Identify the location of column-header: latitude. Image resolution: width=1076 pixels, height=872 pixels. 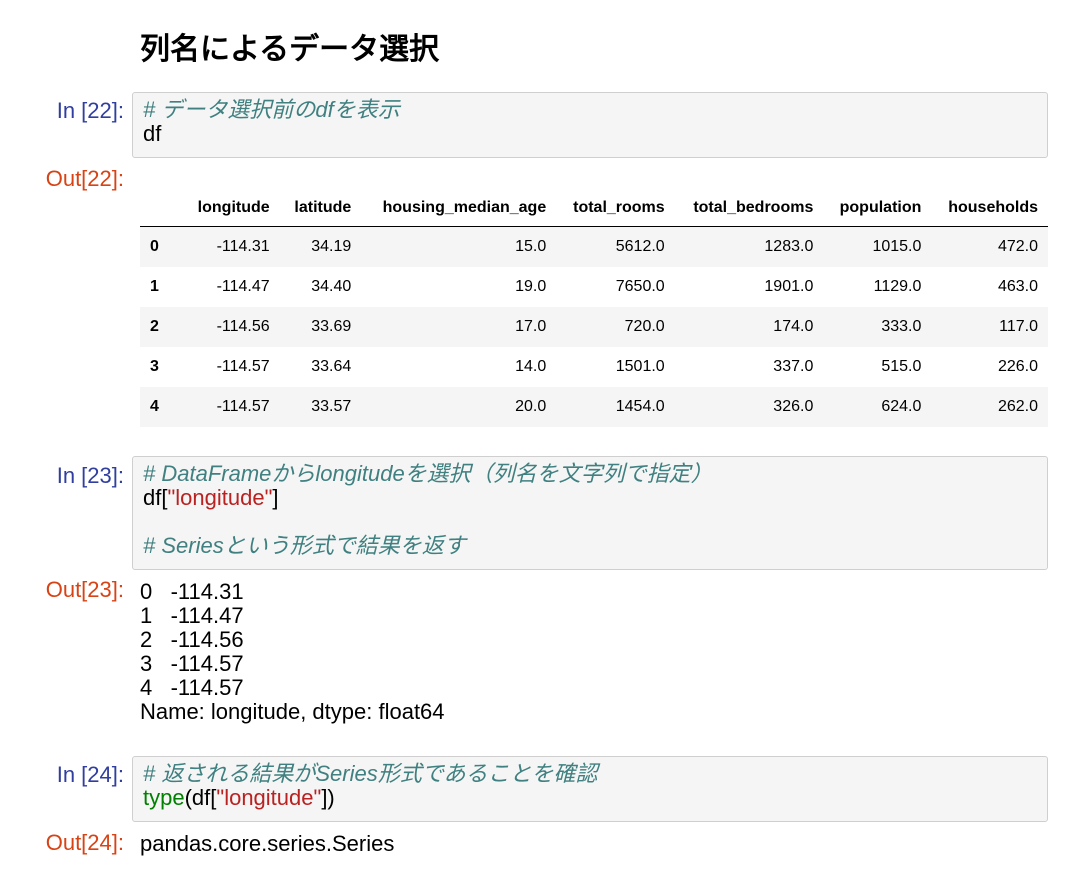
(320, 208).